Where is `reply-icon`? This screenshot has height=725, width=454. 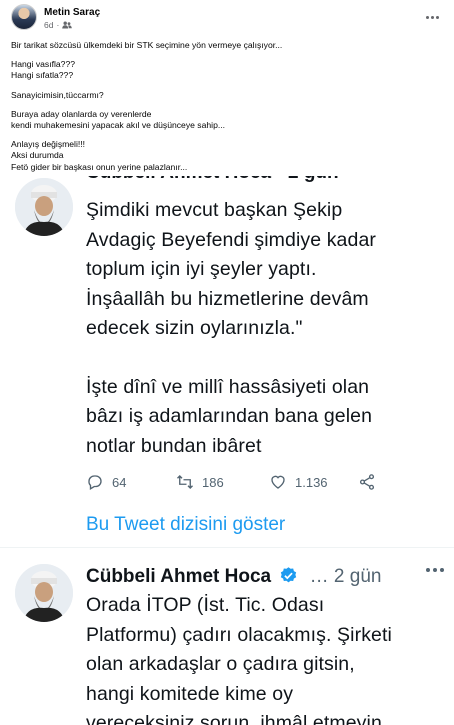 reply-icon is located at coordinates (95, 482).